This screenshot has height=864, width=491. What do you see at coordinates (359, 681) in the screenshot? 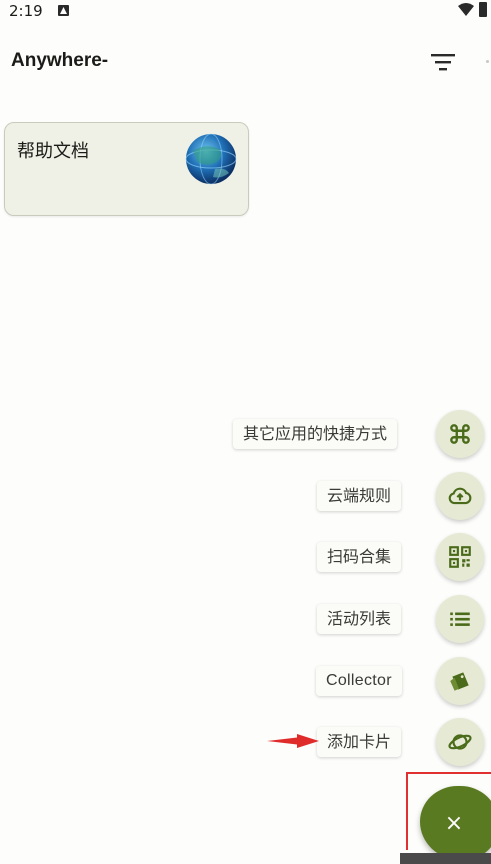
I see `fab-menu-label: Collector` at bounding box center [359, 681].